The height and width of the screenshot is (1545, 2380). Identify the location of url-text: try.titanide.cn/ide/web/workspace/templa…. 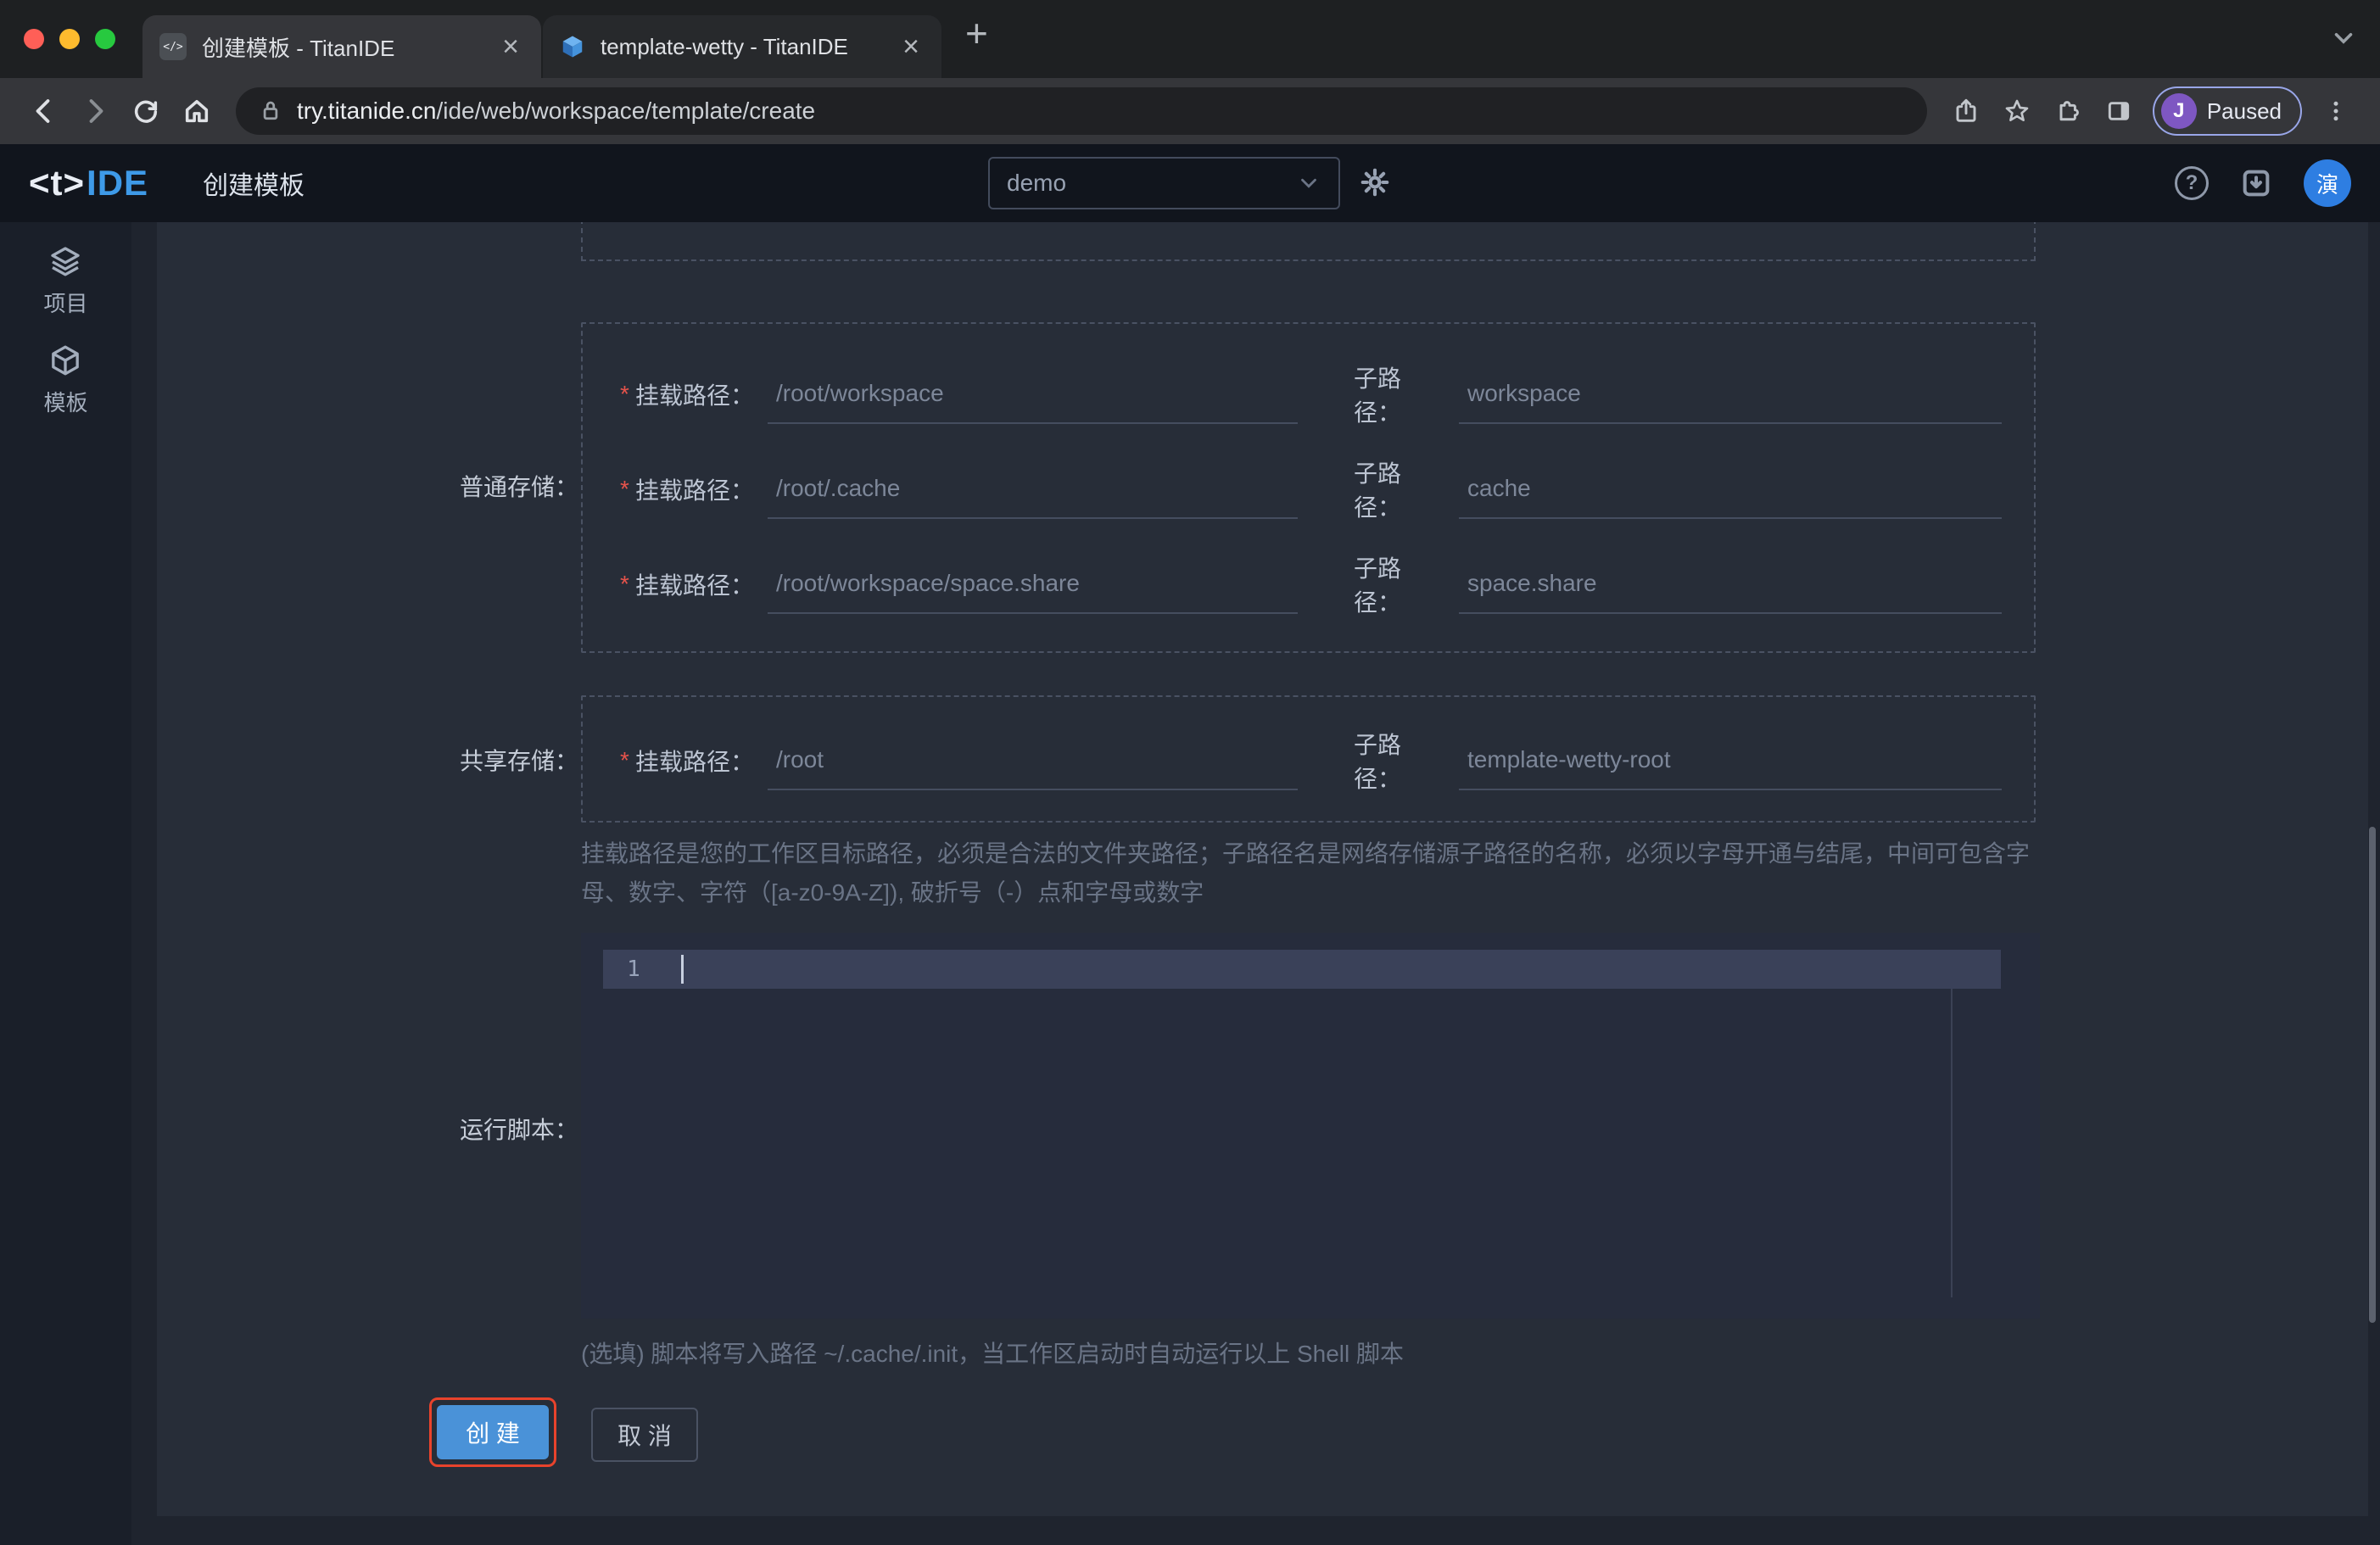
(556, 111).